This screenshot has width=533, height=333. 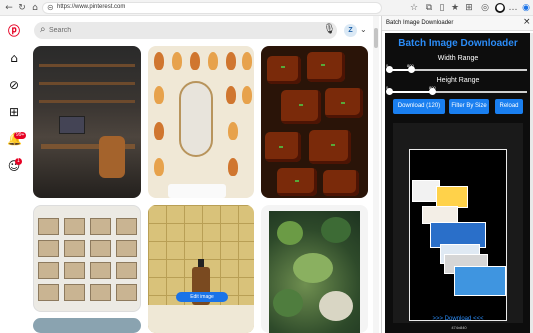 What do you see at coordinates (527, 22) in the screenshot?
I see `close-icon: ×` at bounding box center [527, 22].